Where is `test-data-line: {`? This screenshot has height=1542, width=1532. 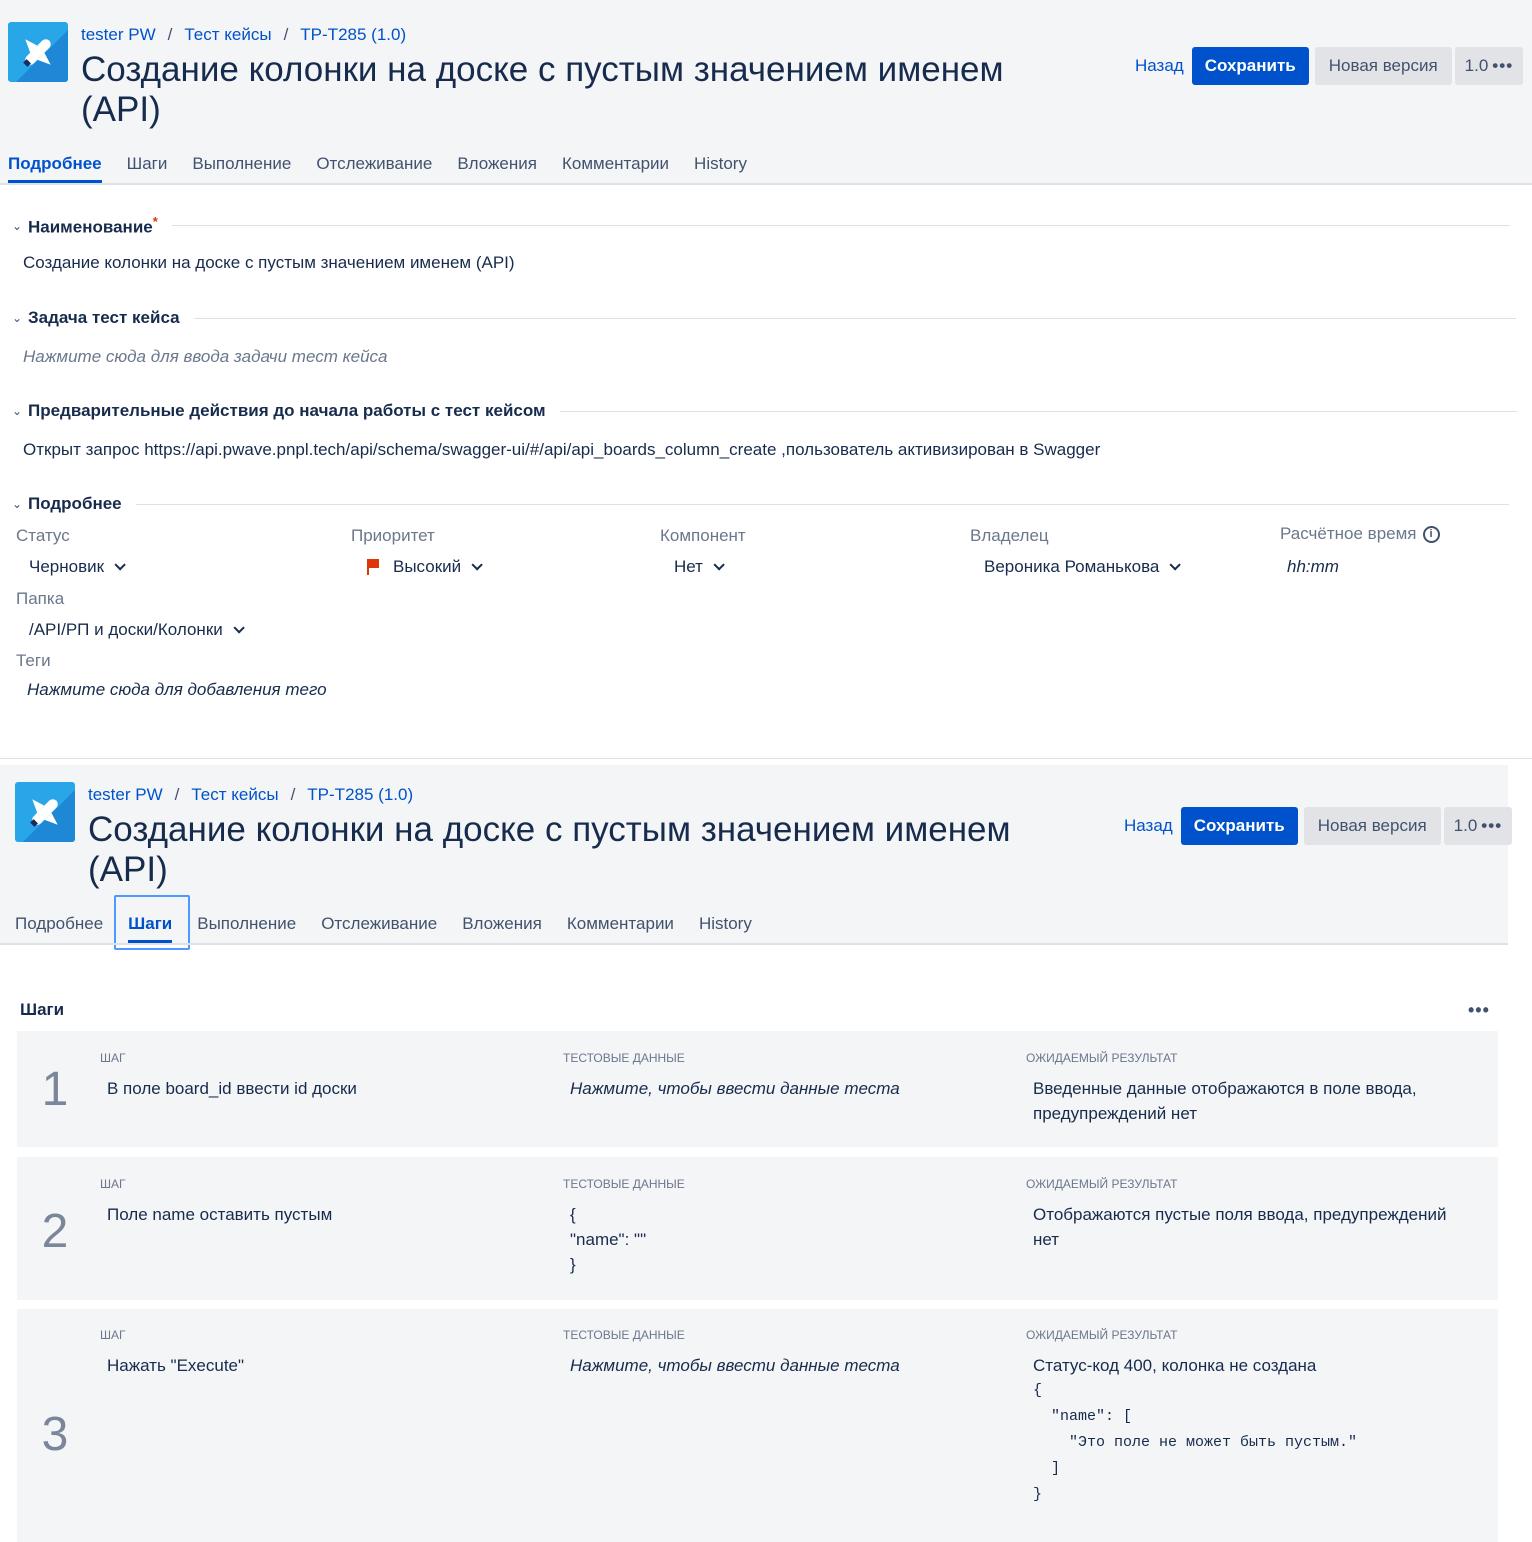 test-data-line: { is located at coordinates (573, 1214).